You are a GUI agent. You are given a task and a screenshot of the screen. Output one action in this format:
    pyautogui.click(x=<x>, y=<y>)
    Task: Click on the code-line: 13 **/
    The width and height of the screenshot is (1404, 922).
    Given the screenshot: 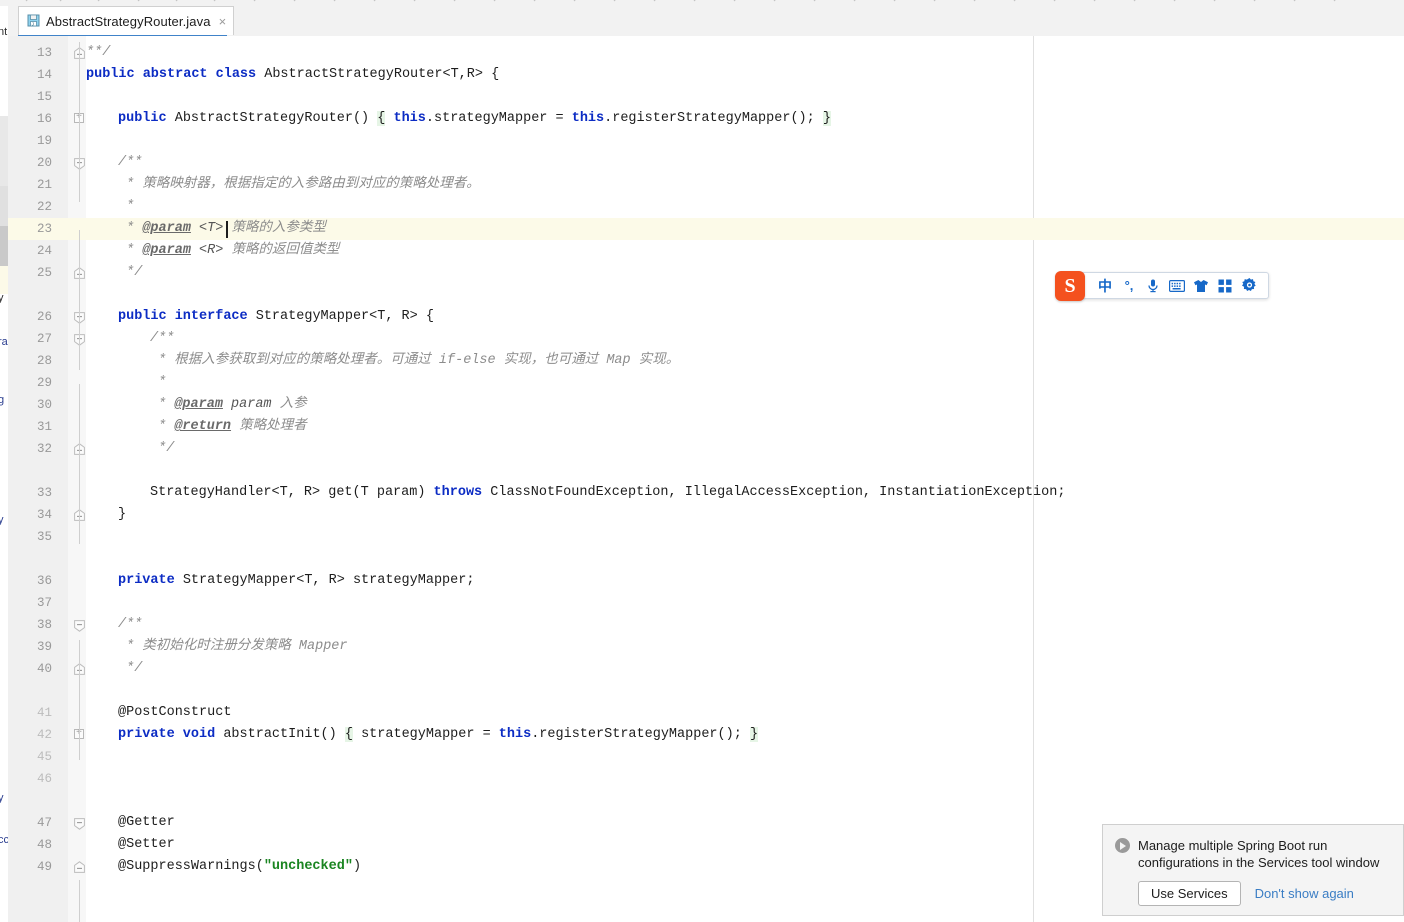 What is the action you would take?
    pyautogui.click(x=706, y=53)
    